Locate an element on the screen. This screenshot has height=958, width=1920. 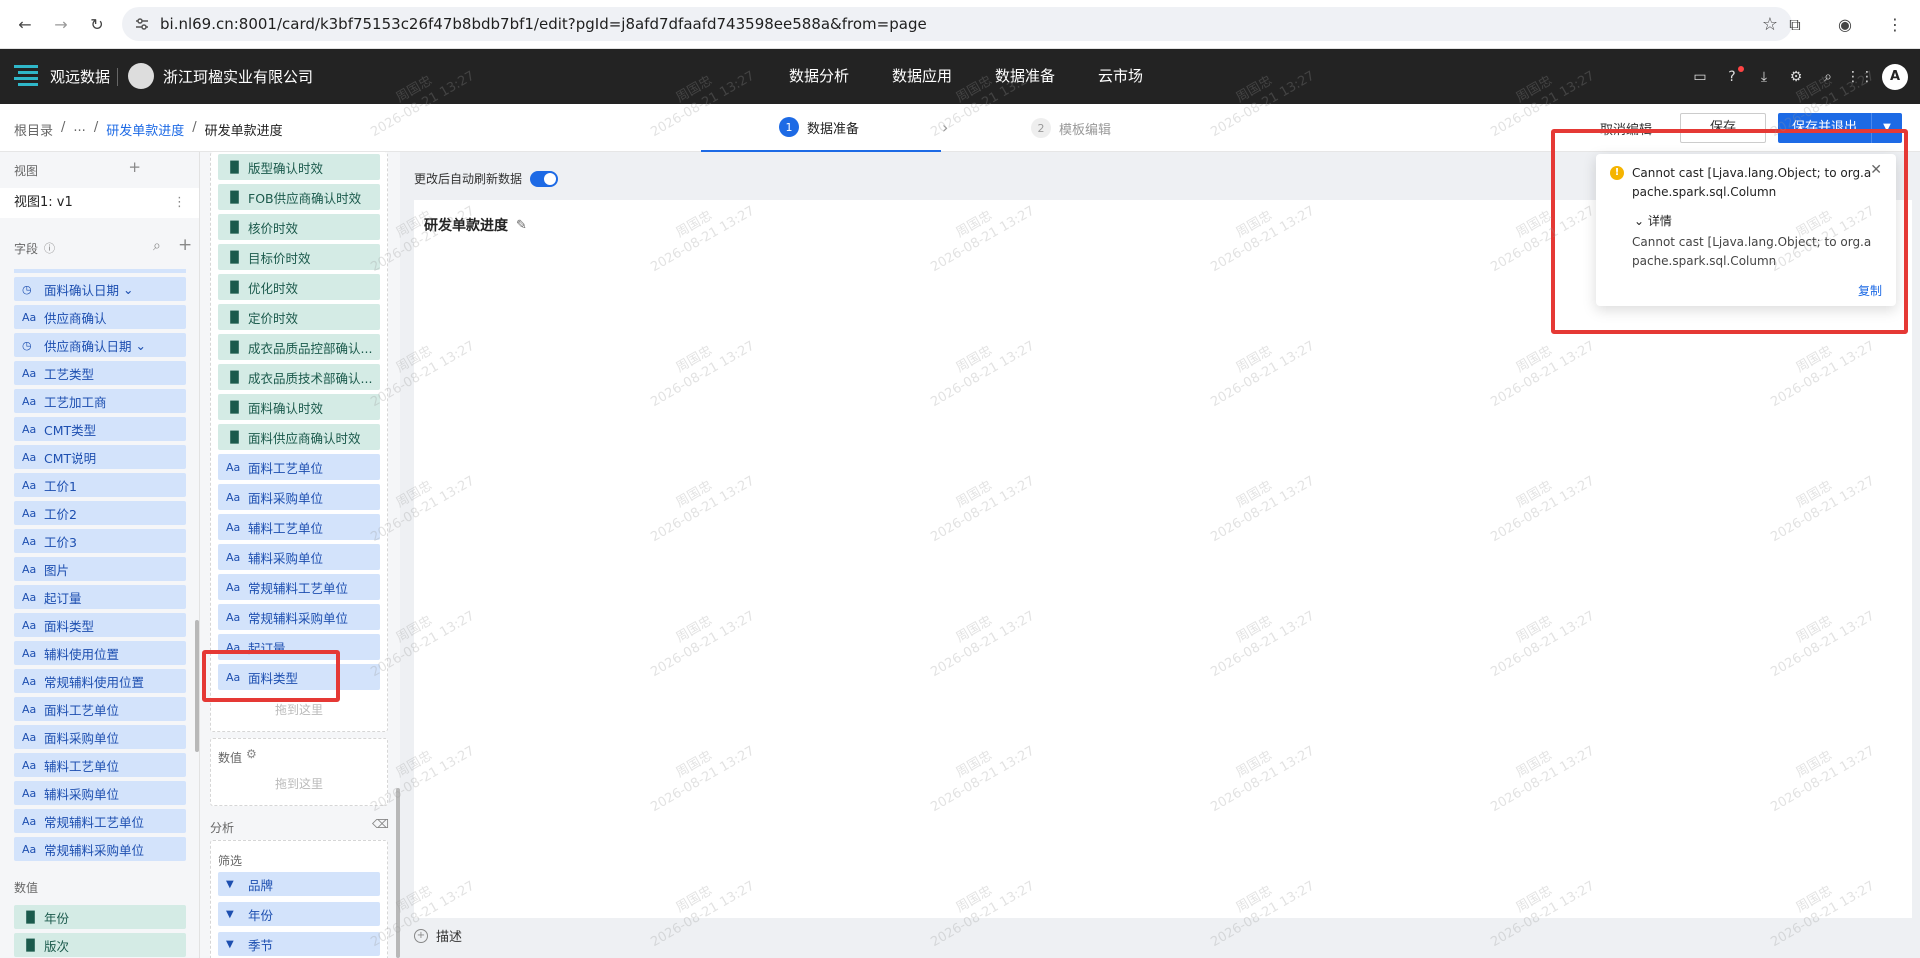
settings-gear-icon: ⚙ is located at coordinates (1796, 77).